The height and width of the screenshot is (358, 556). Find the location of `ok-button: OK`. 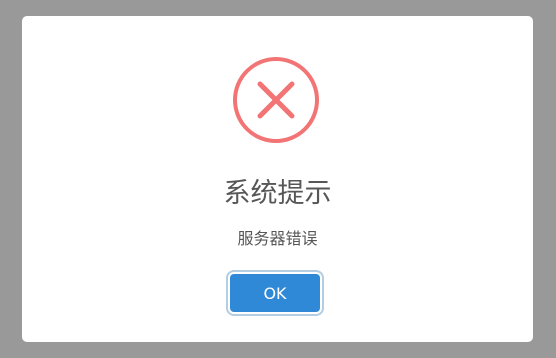

ok-button: OK is located at coordinates (275, 293).